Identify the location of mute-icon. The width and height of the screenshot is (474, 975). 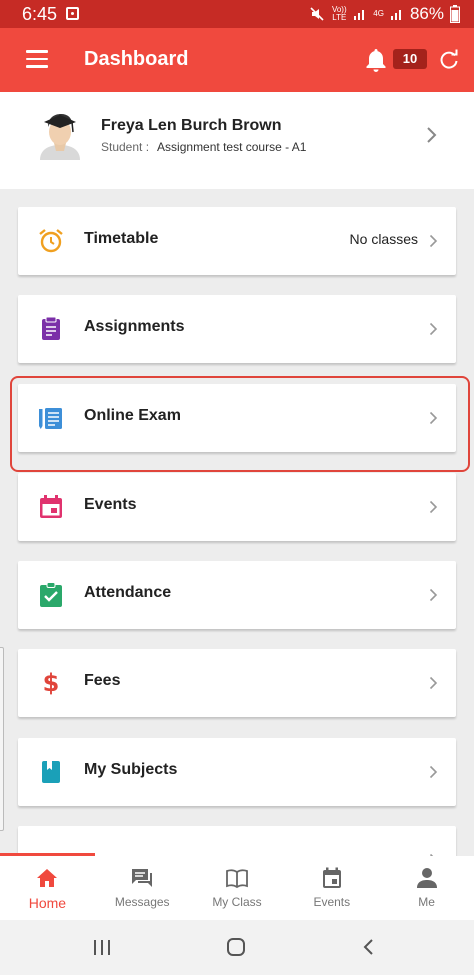
(317, 14).